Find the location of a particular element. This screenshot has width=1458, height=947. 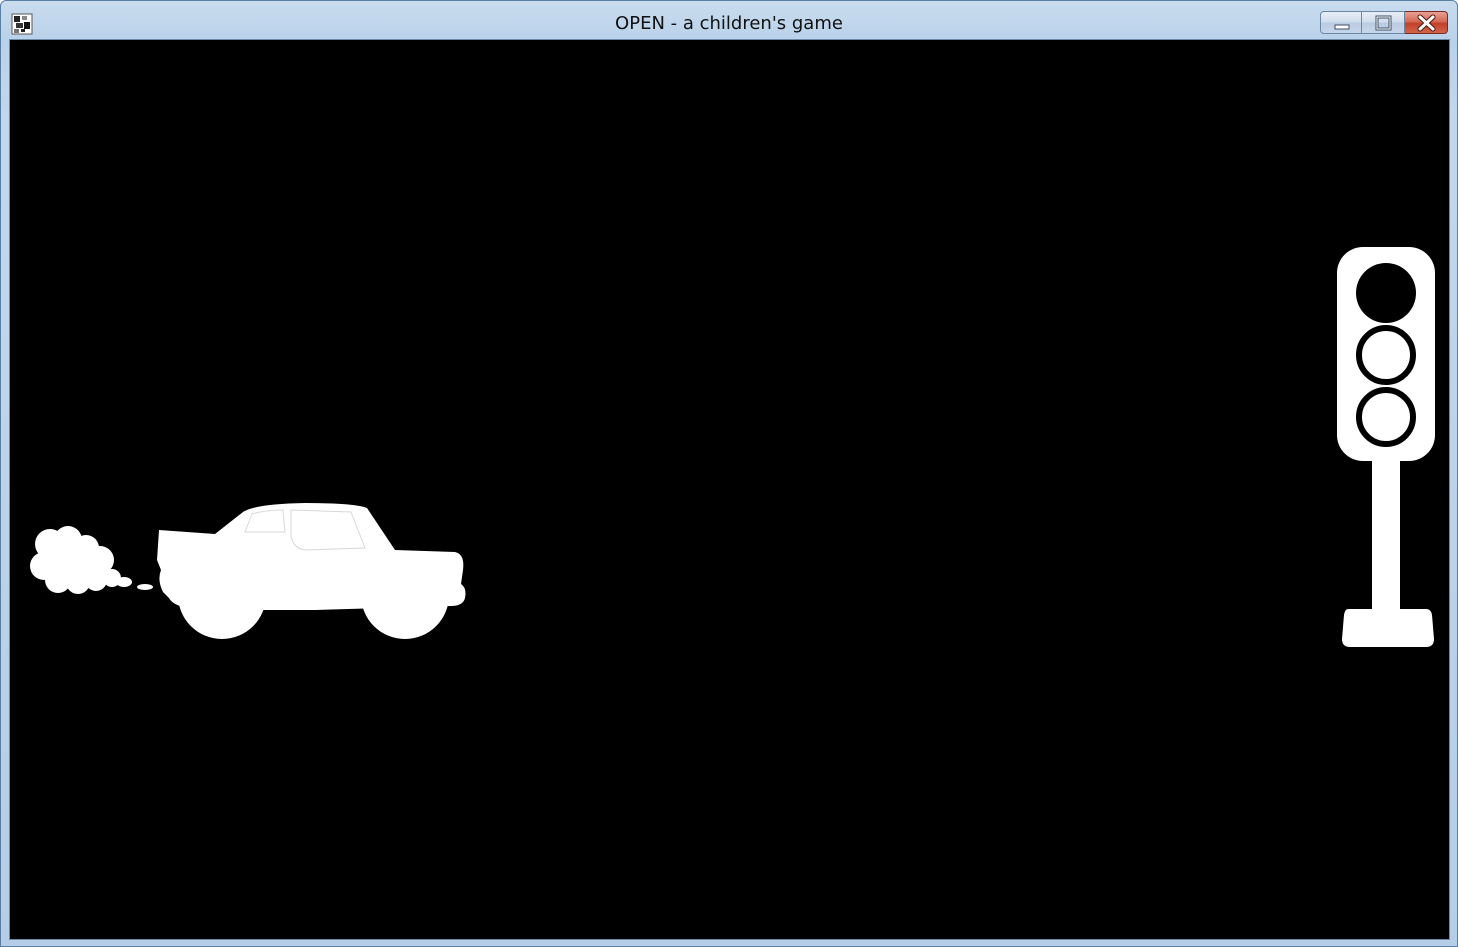

maximize-icon is located at coordinates (1383, 23).